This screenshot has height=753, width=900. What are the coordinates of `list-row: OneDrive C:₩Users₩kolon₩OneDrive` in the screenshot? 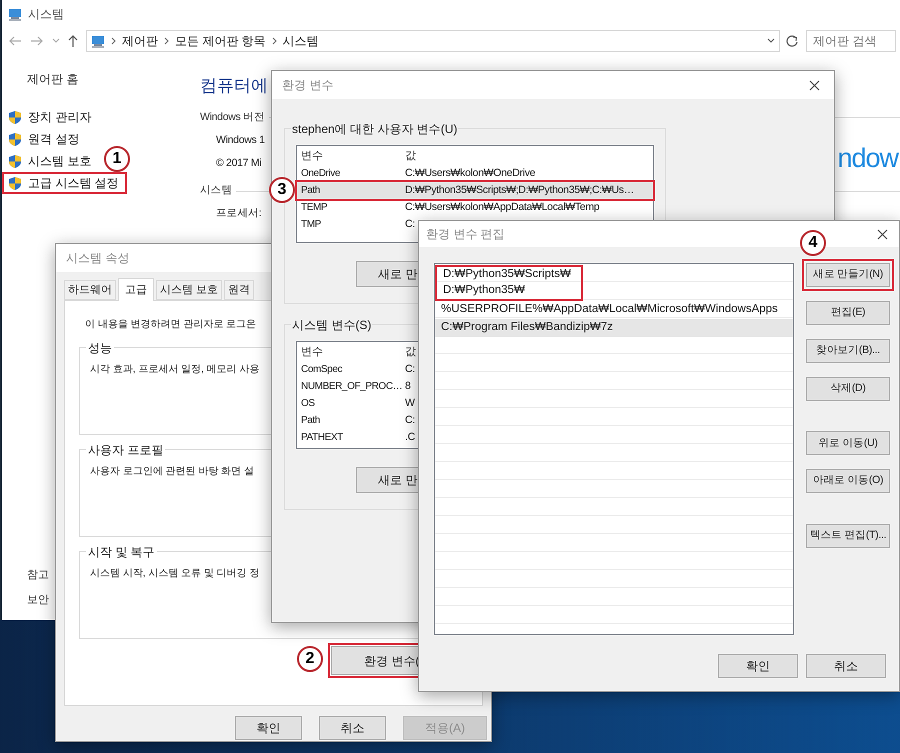 It's located at (475, 173).